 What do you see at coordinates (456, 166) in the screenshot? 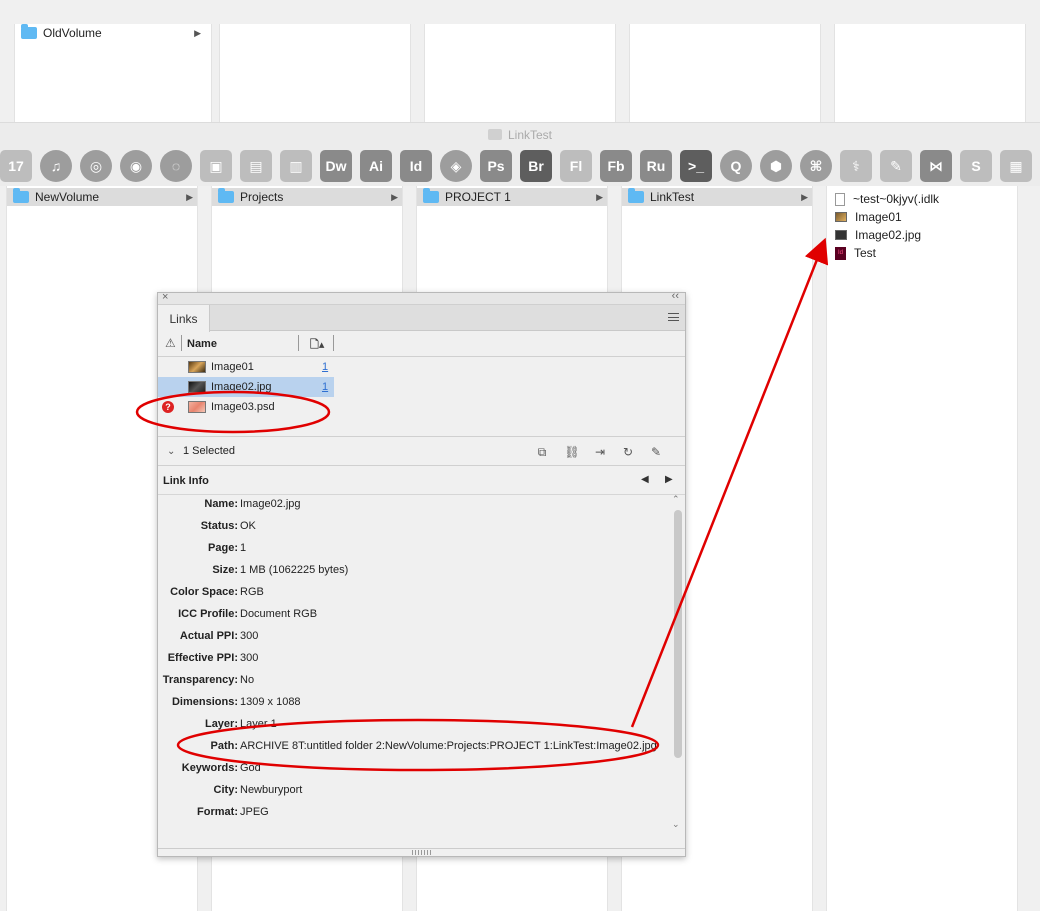
I see `acrobat-icon: ◈` at bounding box center [456, 166].